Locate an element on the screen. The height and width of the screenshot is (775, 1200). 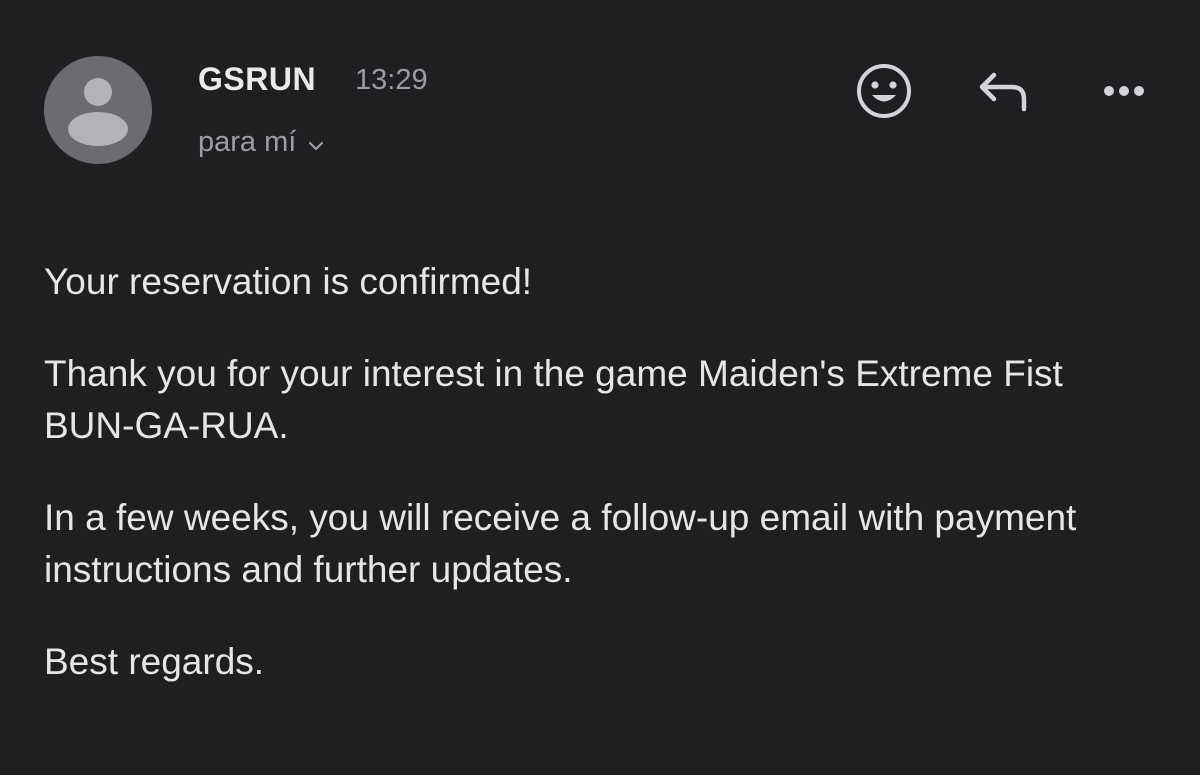
sender-avatar is located at coordinates (98, 110).